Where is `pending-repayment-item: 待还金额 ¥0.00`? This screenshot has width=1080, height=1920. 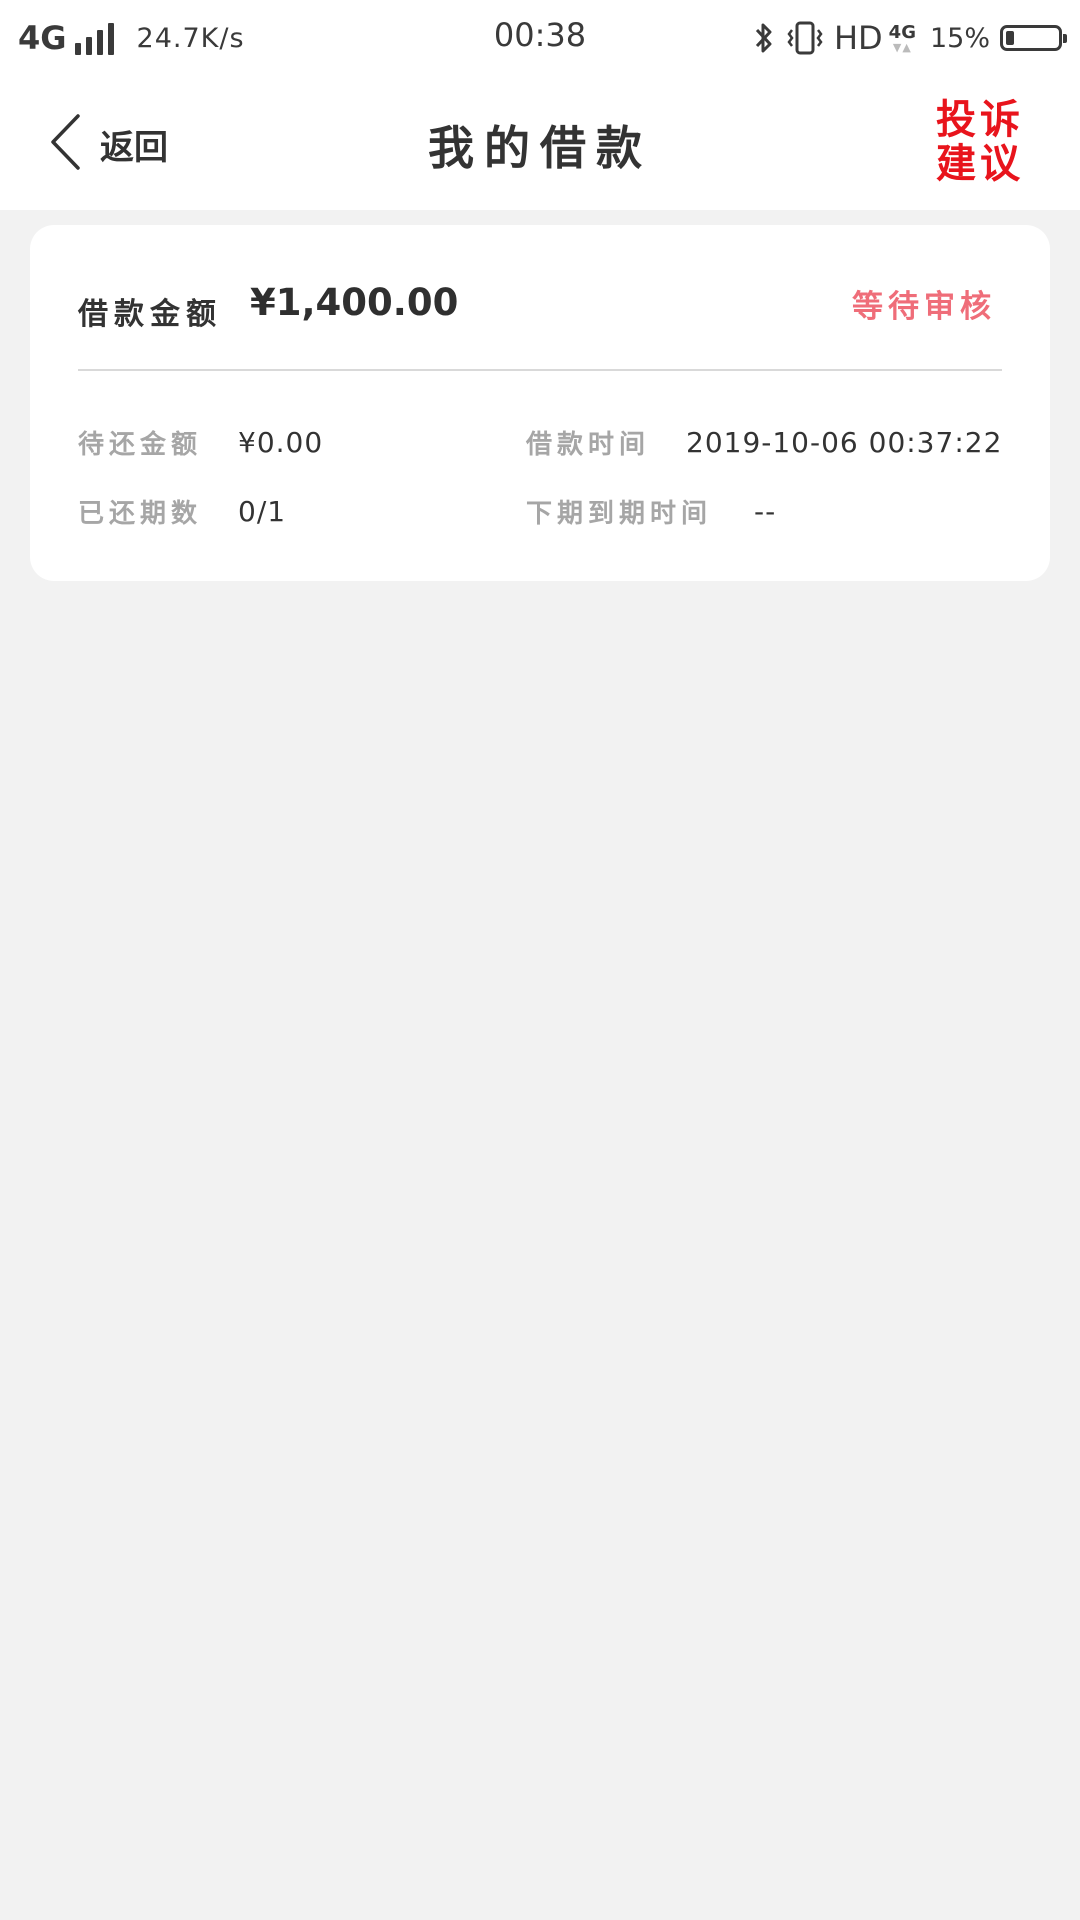
pending-repayment-item: 待还金额 ¥0.00 is located at coordinates (200, 442).